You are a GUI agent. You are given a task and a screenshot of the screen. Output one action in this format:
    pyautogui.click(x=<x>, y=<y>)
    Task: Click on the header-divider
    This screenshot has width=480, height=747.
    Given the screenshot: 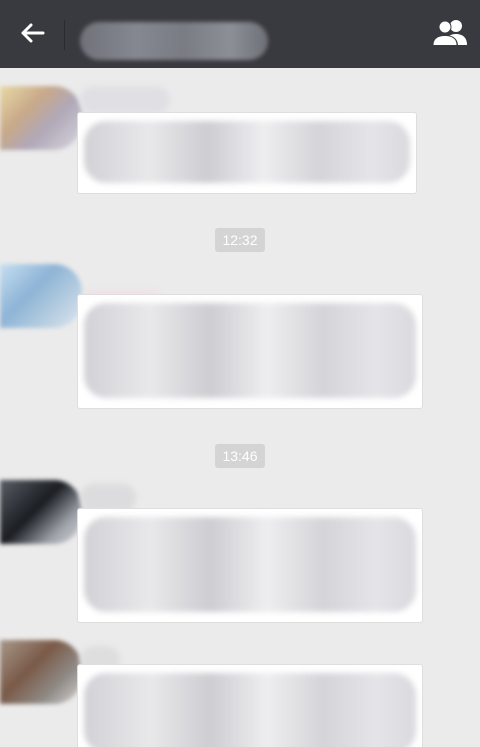 What is the action you would take?
    pyautogui.click(x=64, y=35)
    